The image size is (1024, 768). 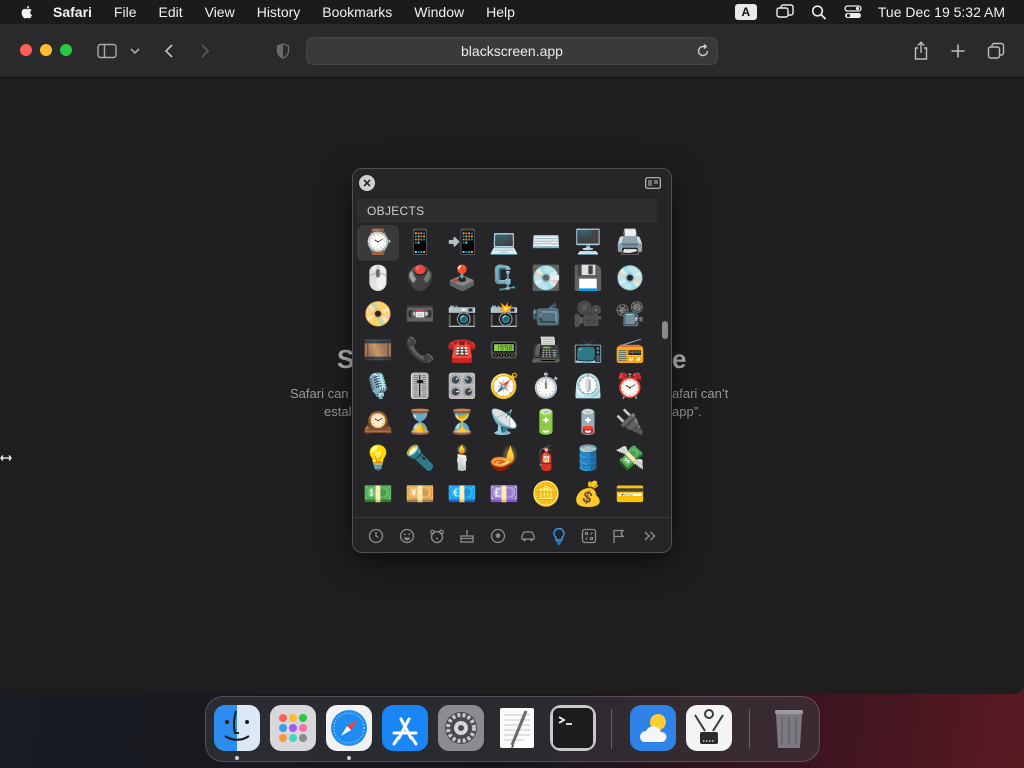 What do you see at coordinates (378, 279) in the screenshot?
I see `emoji-cell: 🖱️` at bounding box center [378, 279].